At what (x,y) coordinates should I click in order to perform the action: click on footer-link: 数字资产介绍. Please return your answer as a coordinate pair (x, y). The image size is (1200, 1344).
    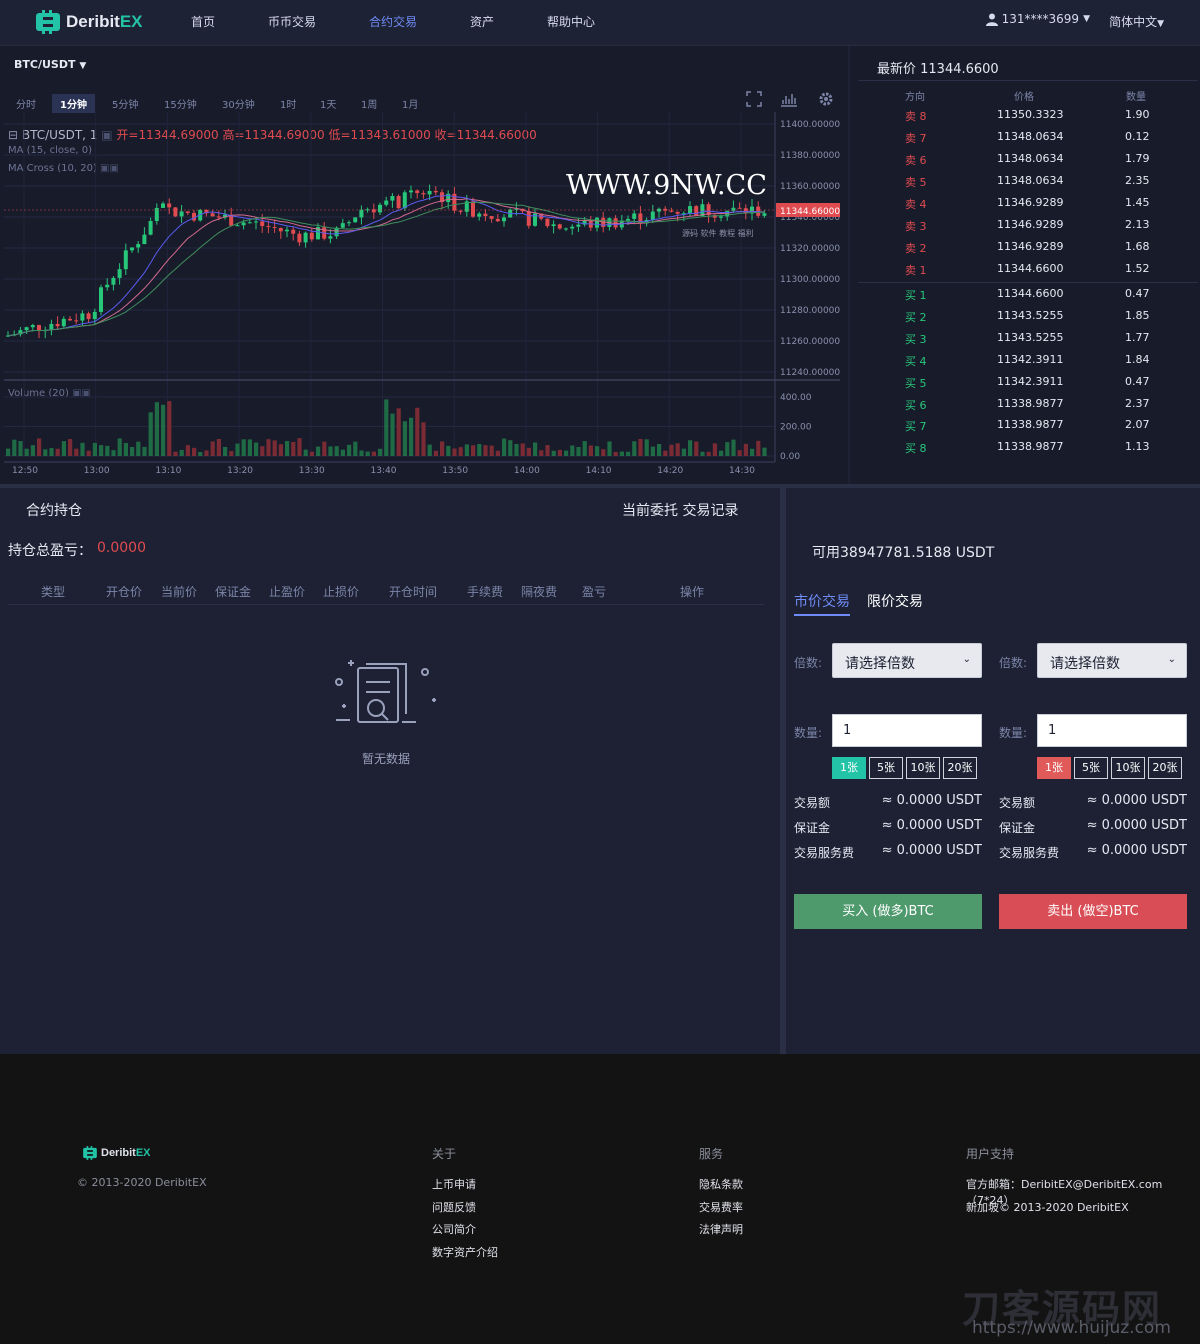
    Looking at the image, I should click on (465, 1252).